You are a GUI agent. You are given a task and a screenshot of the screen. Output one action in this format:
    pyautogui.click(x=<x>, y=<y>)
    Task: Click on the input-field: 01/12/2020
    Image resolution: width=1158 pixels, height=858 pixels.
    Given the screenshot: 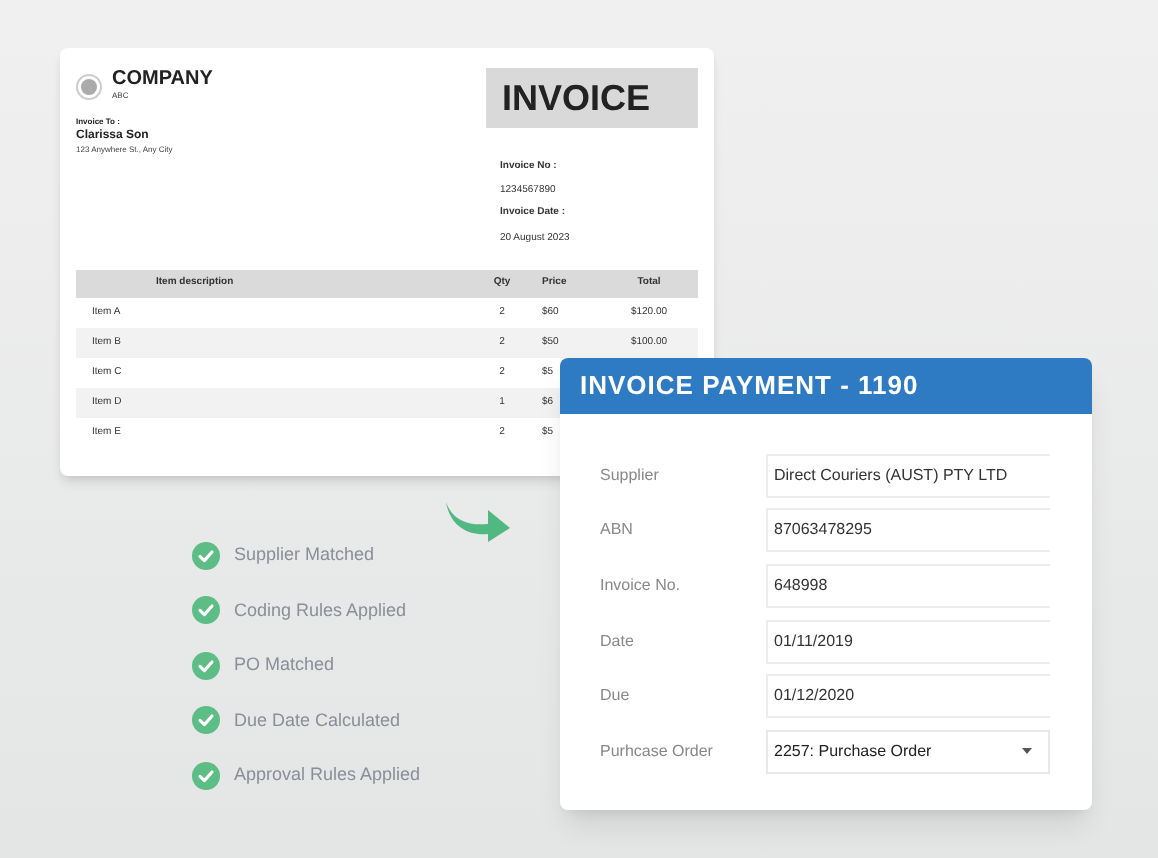 What is the action you would take?
    pyautogui.click(x=908, y=696)
    